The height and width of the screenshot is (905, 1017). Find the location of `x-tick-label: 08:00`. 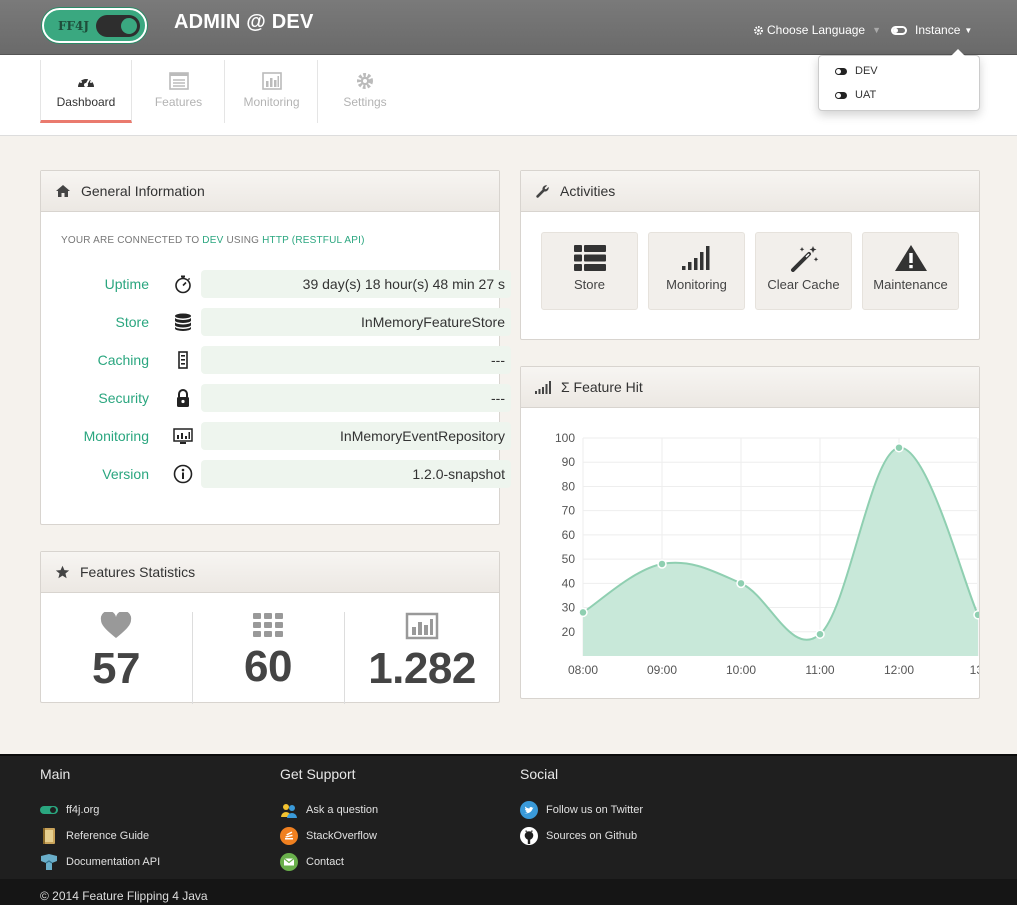

x-tick-label: 08:00 is located at coordinates (583, 670).